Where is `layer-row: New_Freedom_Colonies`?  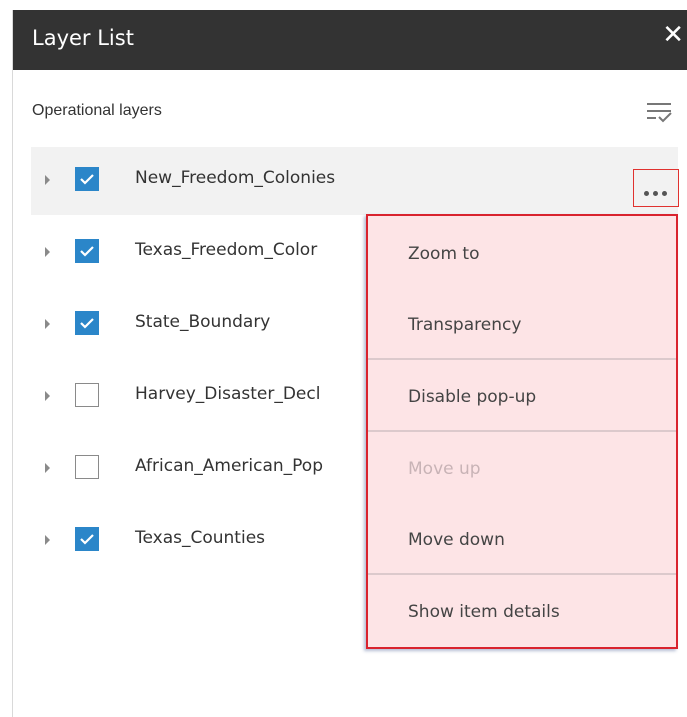
layer-row: New_Freedom_Colonies is located at coordinates (354, 181).